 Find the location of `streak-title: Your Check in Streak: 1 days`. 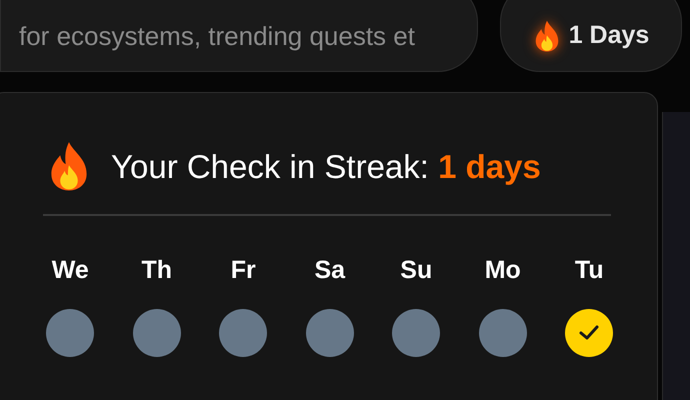

streak-title: Your Check in Streak: 1 days is located at coordinates (326, 166).